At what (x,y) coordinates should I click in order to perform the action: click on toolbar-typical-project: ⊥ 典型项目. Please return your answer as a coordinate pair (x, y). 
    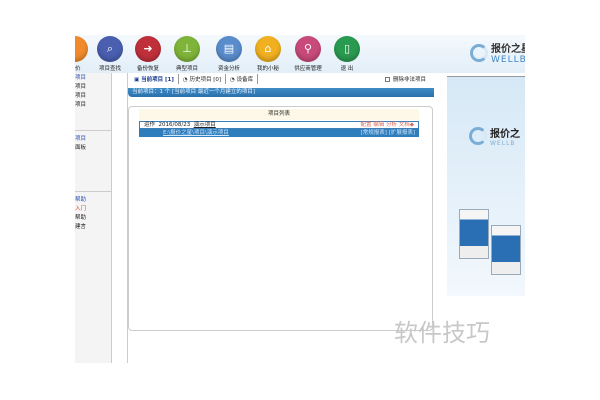
    Looking at the image, I should click on (187, 54).